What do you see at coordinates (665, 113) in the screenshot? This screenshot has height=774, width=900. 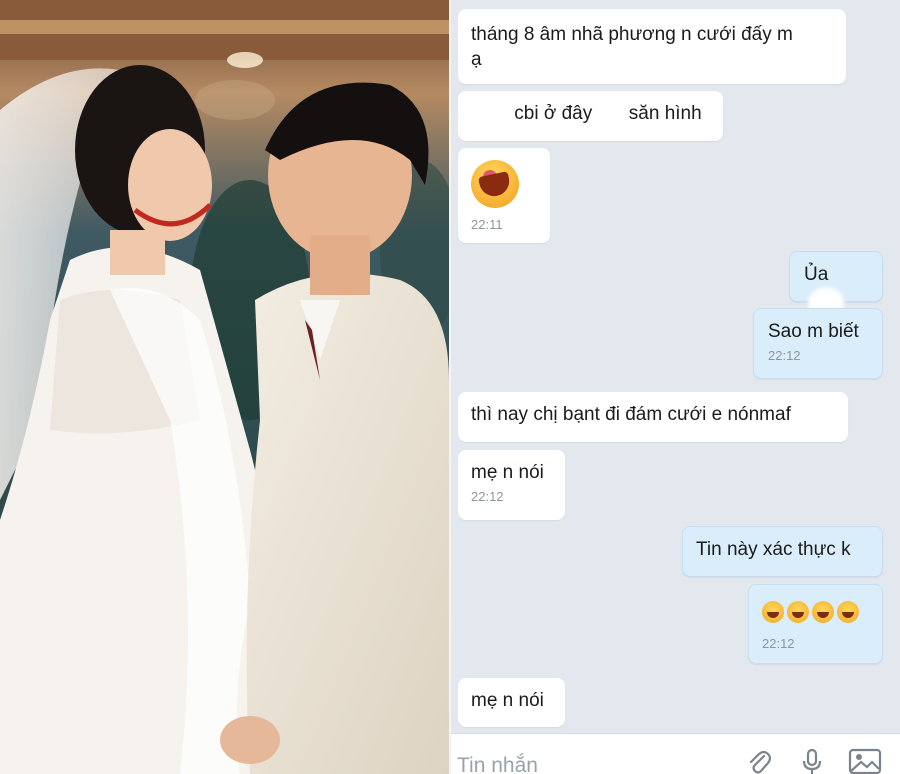 I see `message-text: săn hình` at bounding box center [665, 113].